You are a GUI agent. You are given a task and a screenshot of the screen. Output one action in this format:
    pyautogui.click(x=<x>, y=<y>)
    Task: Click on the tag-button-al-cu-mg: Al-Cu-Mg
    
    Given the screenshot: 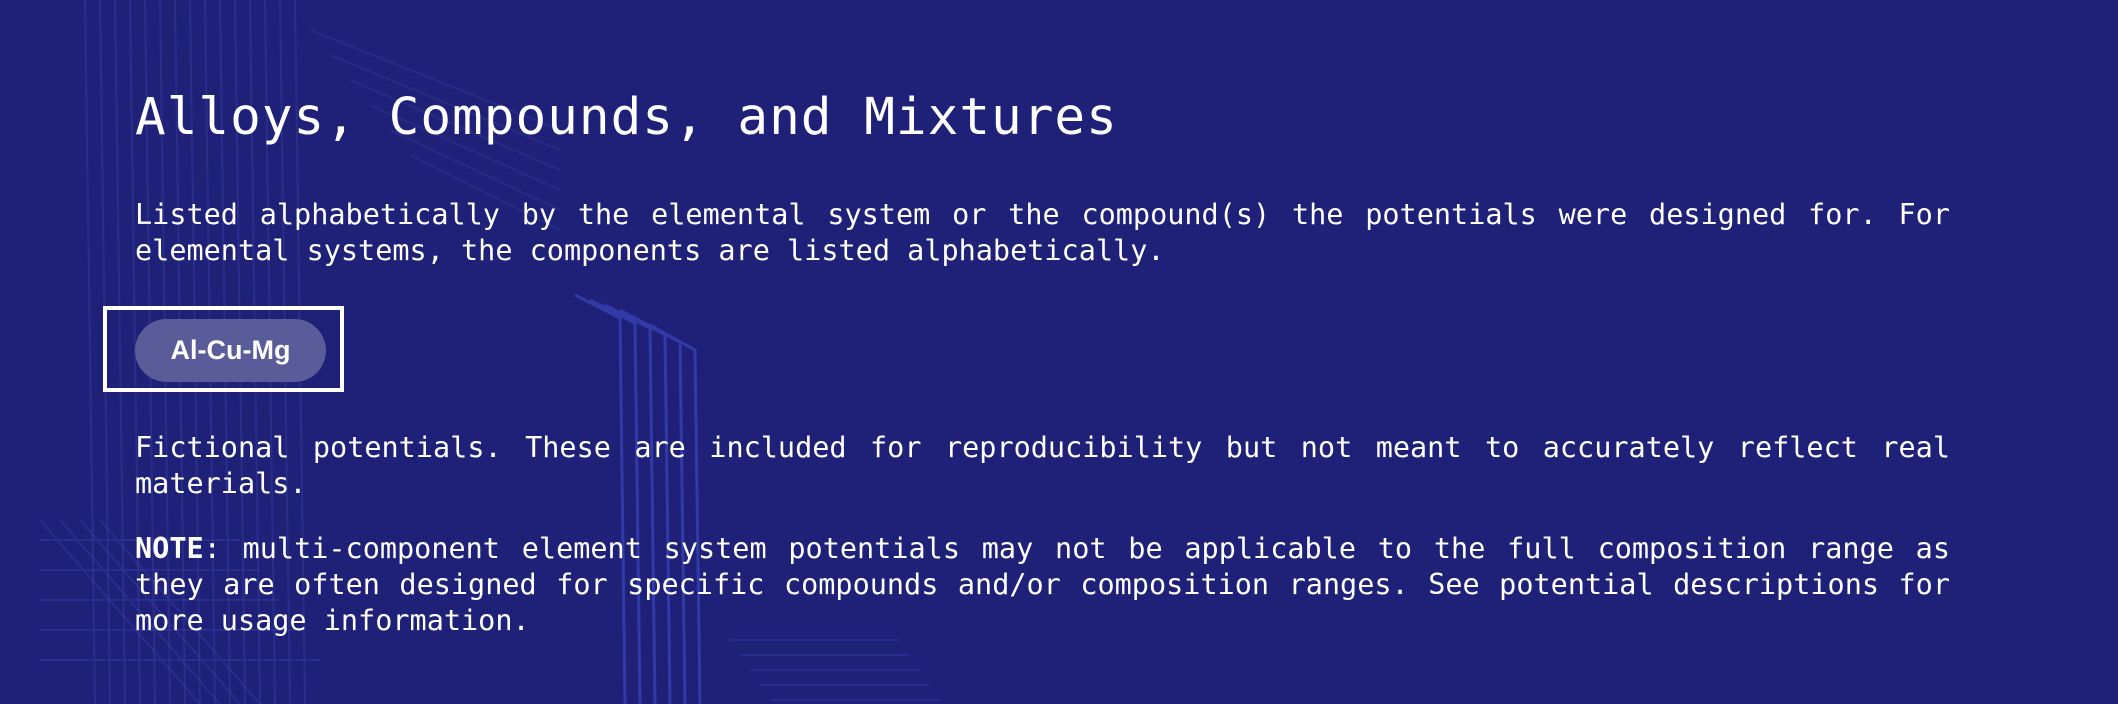 What is the action you would take?
    pyautogui.click(x=230, y=350)
    